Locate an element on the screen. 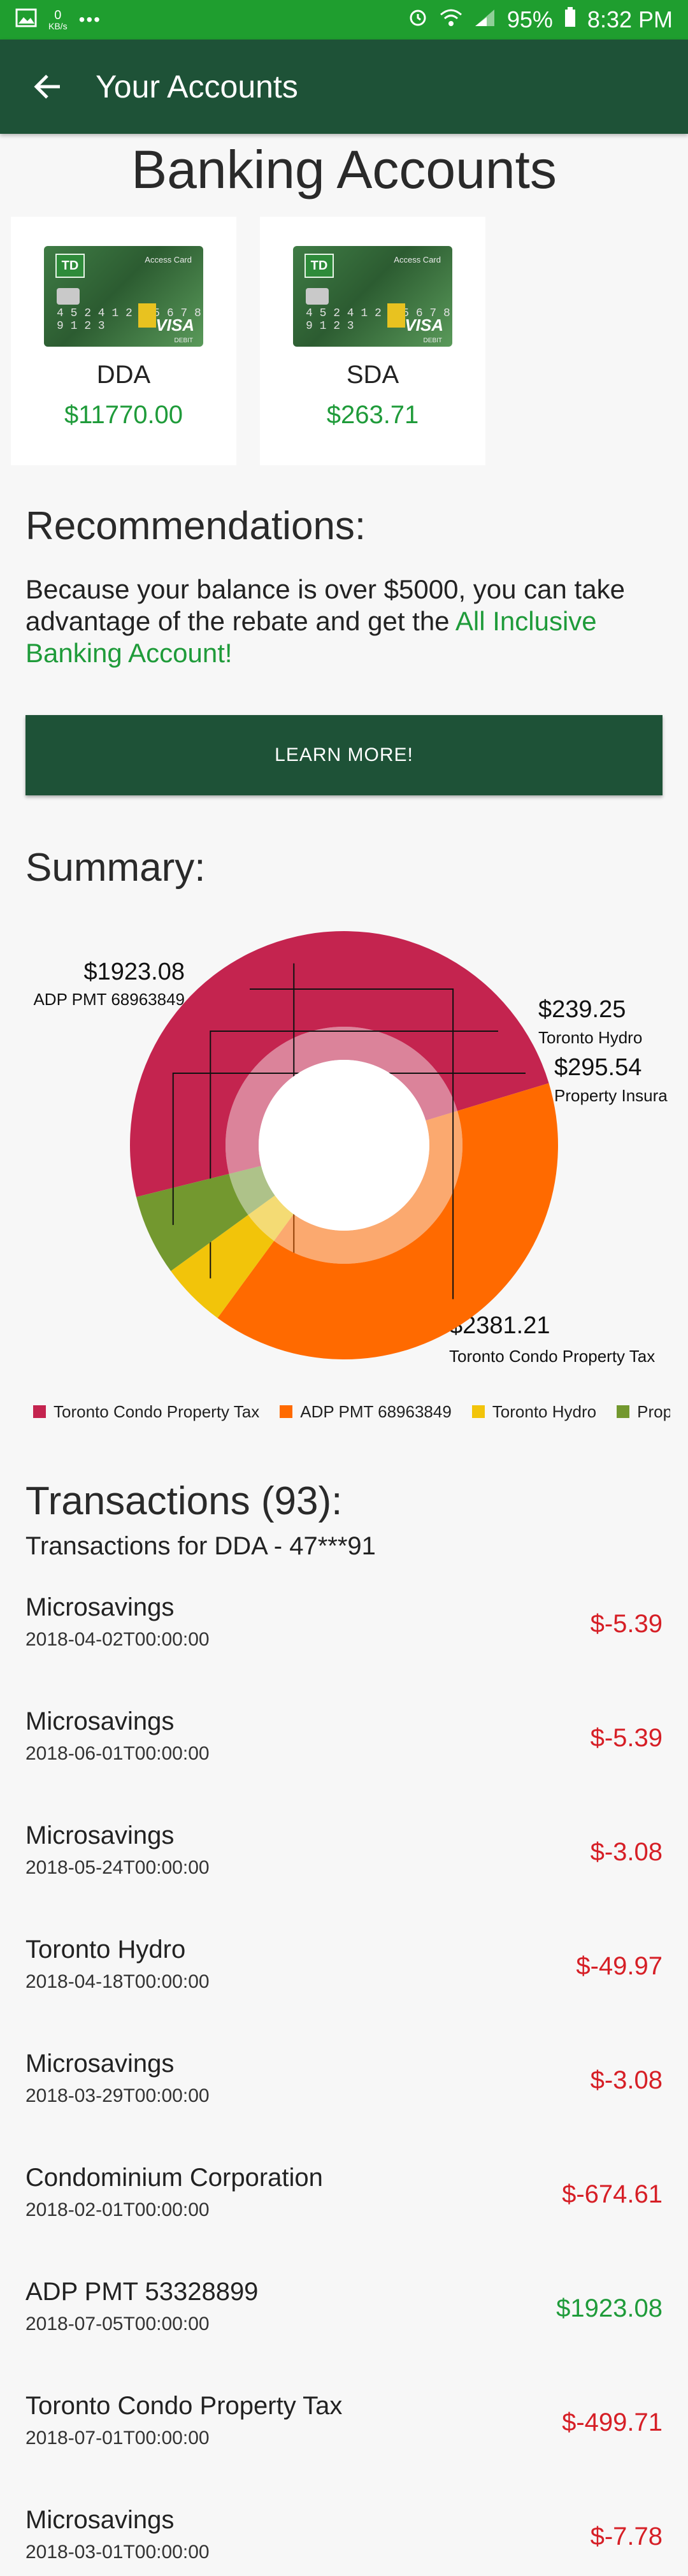  legend-item: Toronto Condo Property Tax is located at coordinates (146, 1412).